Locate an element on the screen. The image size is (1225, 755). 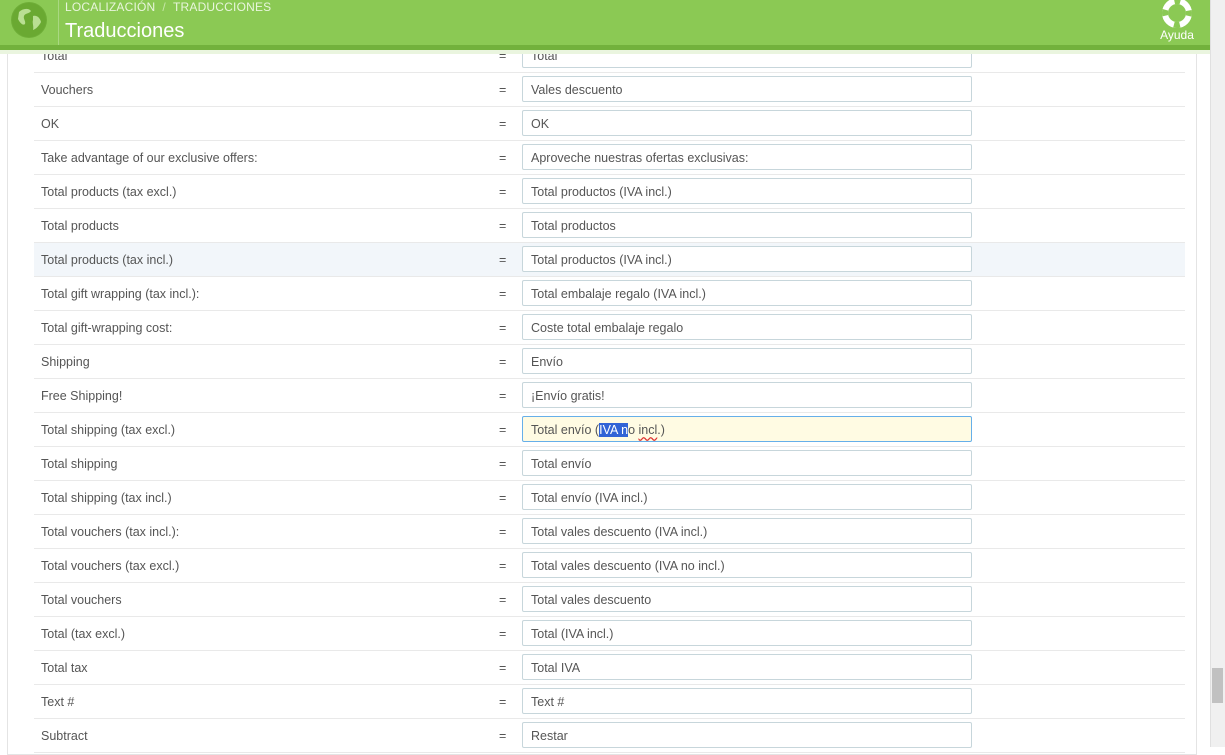
source-string: Total products (tax incl.) is located at coordinates (107, 260).